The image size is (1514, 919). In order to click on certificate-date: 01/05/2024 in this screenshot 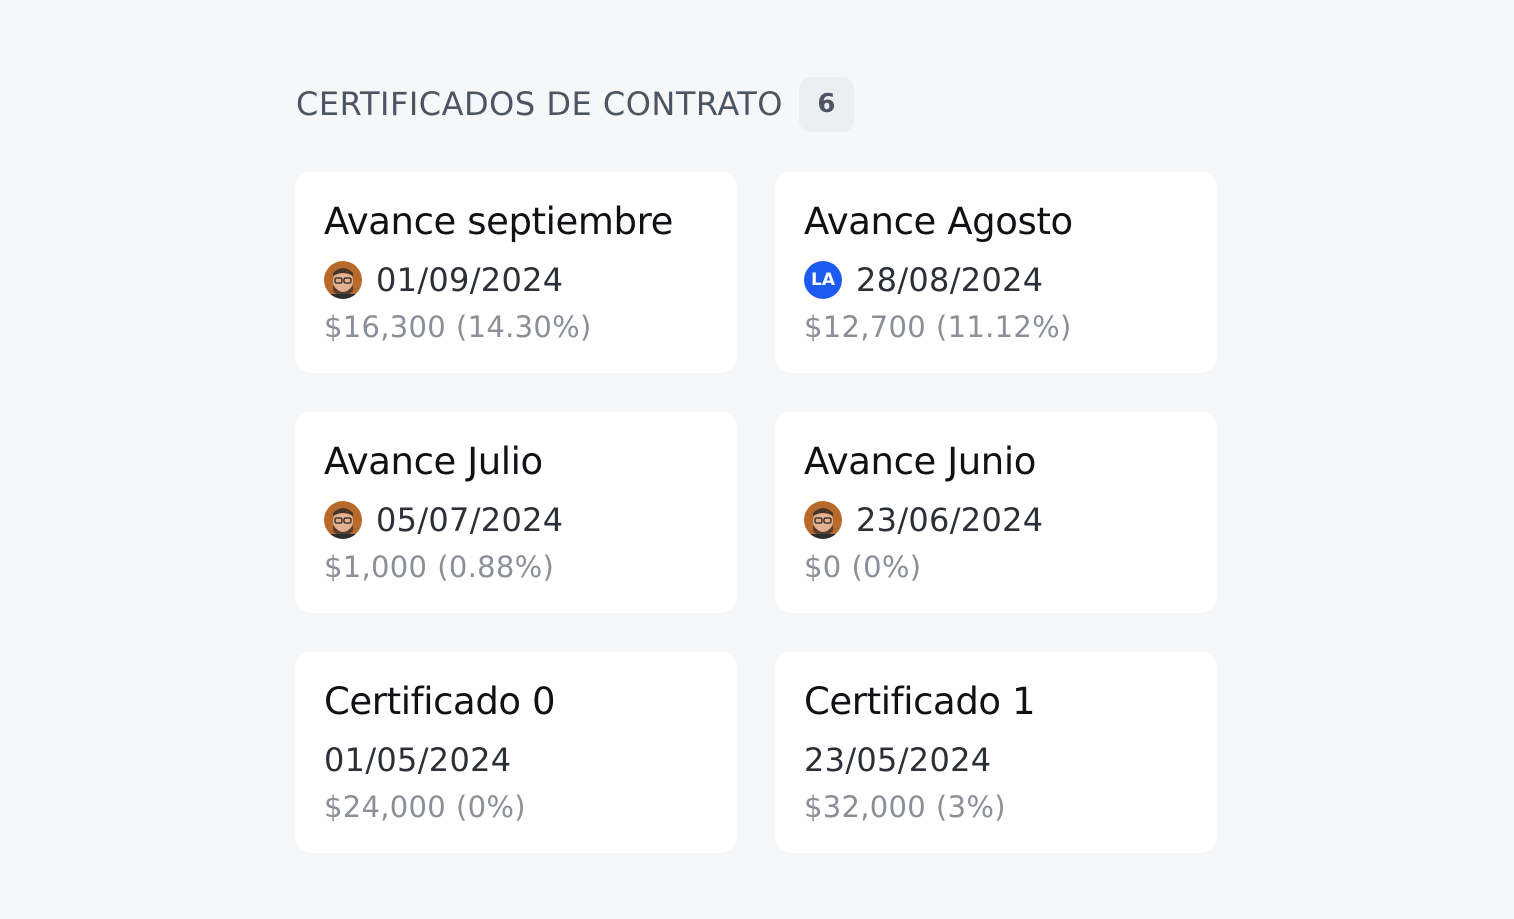, I will do `click(418, 760)`.